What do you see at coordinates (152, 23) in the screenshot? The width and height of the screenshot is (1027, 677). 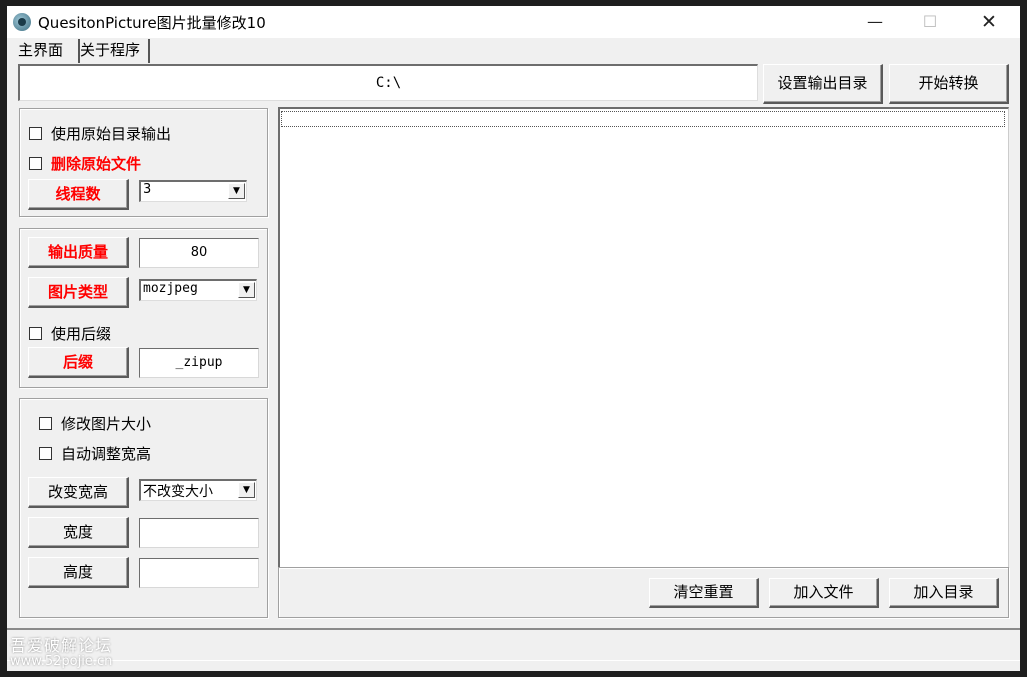 I see `window-title: QuesitonPicture图片批量修改10` at bounding box center [152, 23].